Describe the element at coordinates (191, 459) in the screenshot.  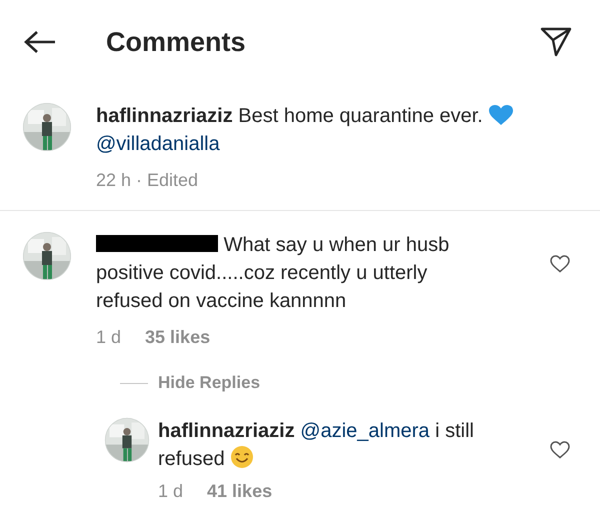
I see `comment-text: refused` at that location.